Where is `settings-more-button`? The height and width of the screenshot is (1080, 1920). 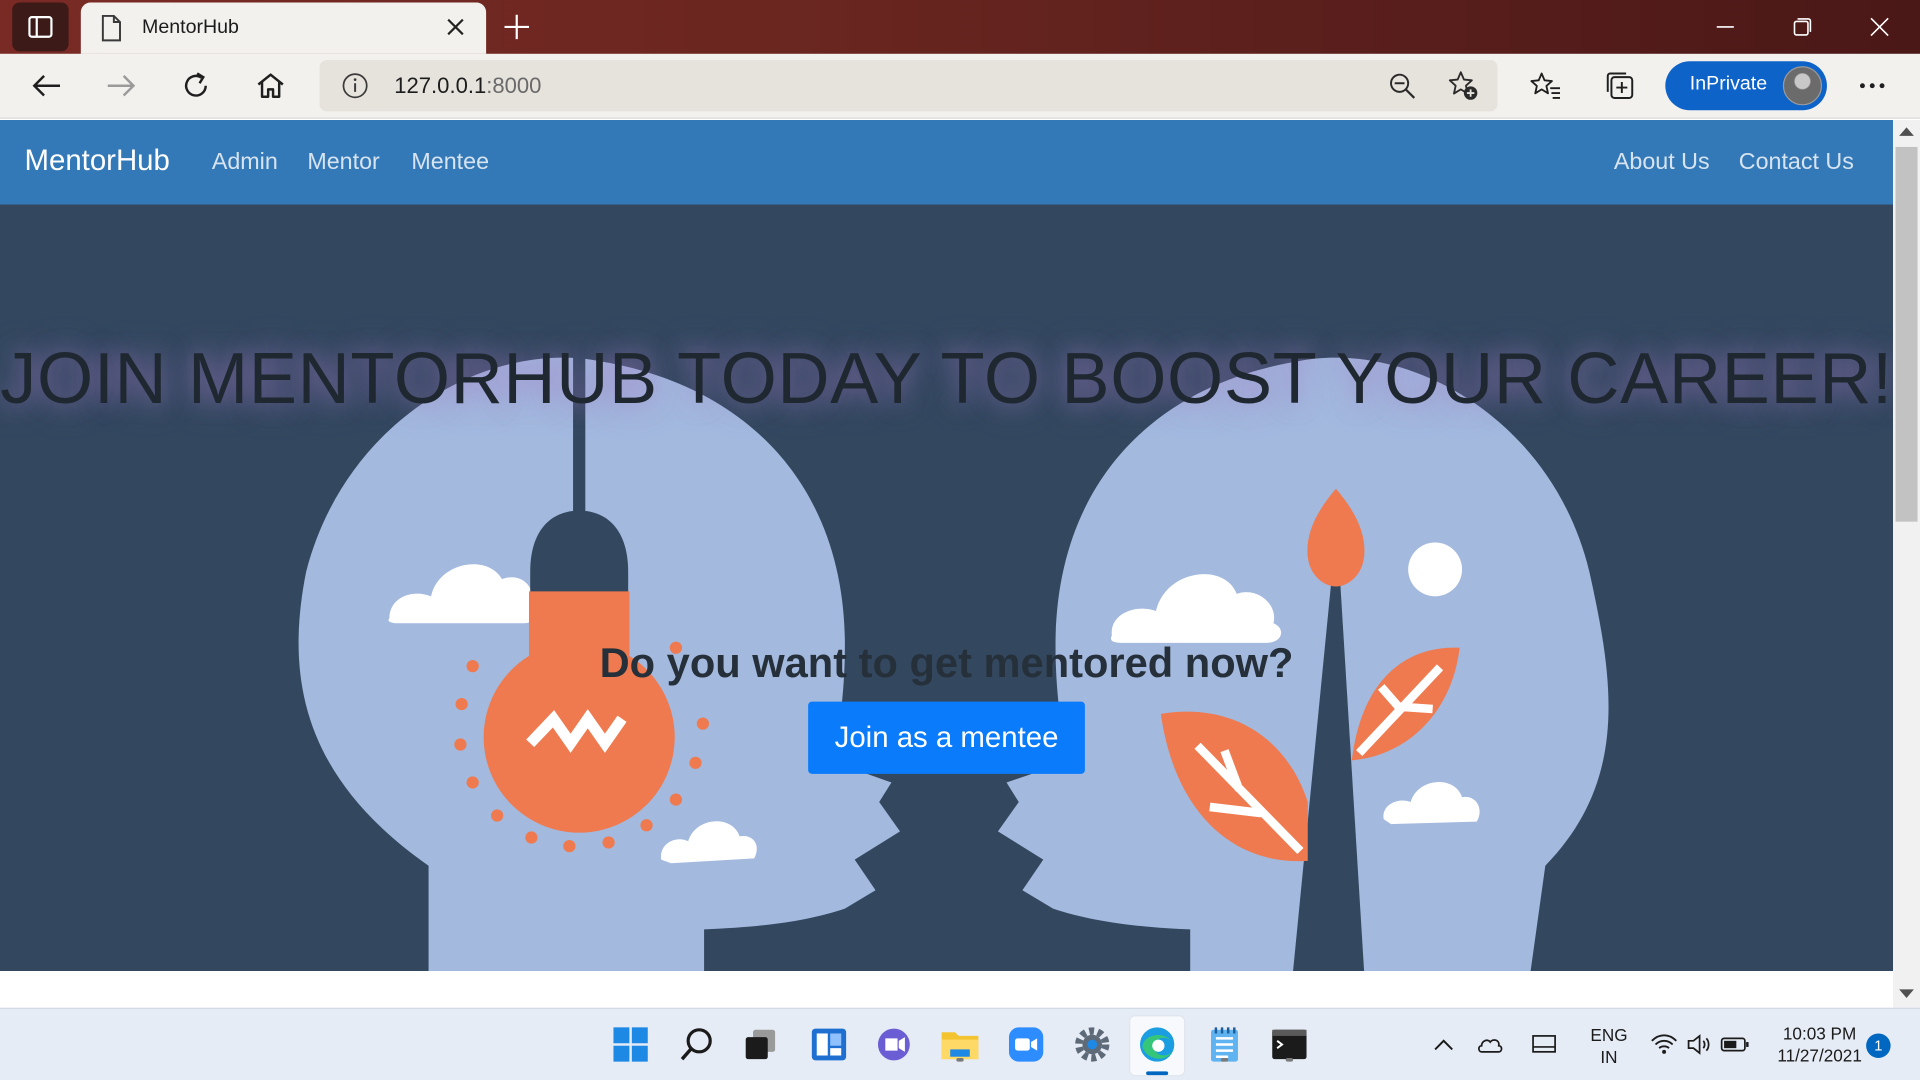
settings-more-button is located at coordinates (1872, 86).